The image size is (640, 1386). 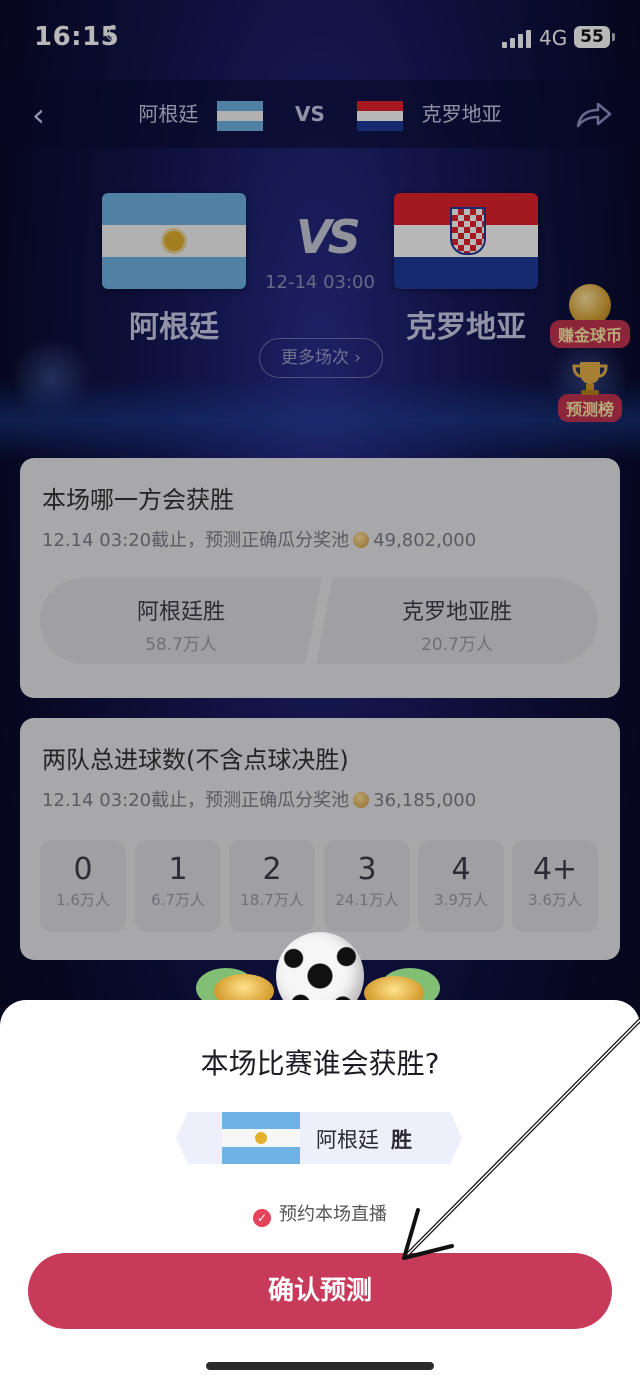 What do you see at coordinates (310, 114) in the screenshot?
I see `header-vs: VS` at bounding box center [310, 114].